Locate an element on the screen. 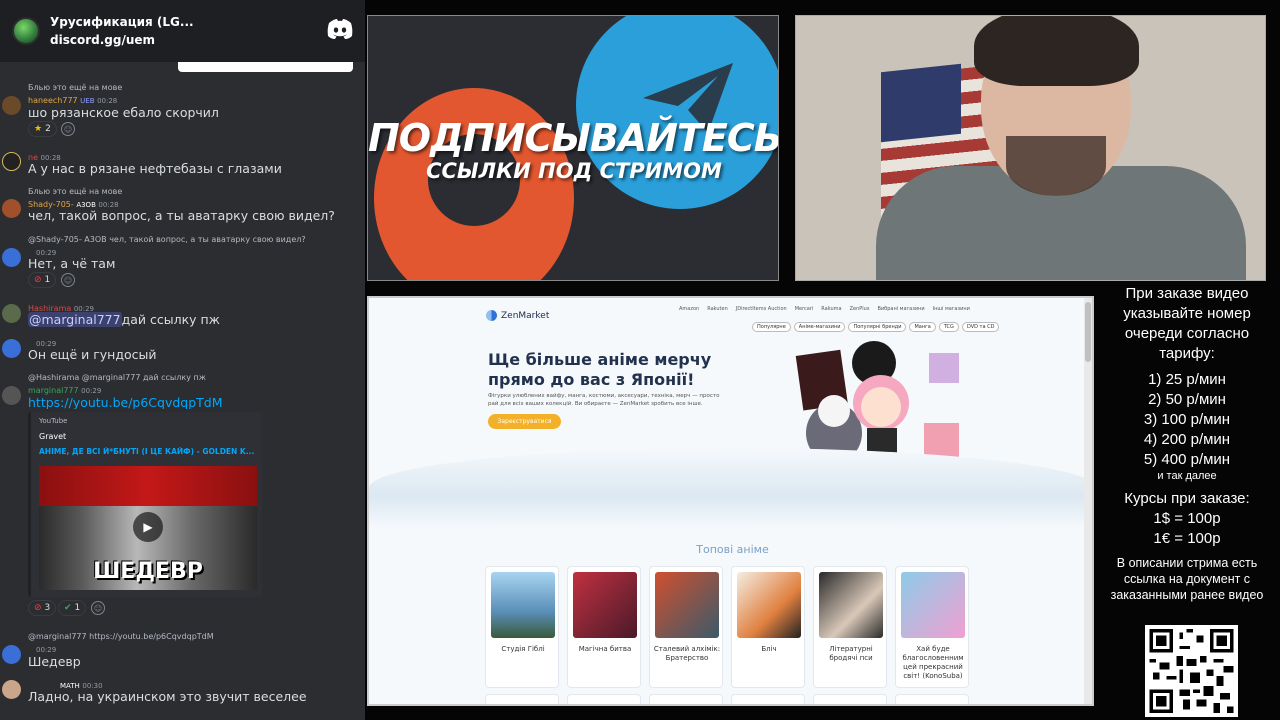  tariff-tier: 5) 400 р/мин is located at coordinates (1187, 459).